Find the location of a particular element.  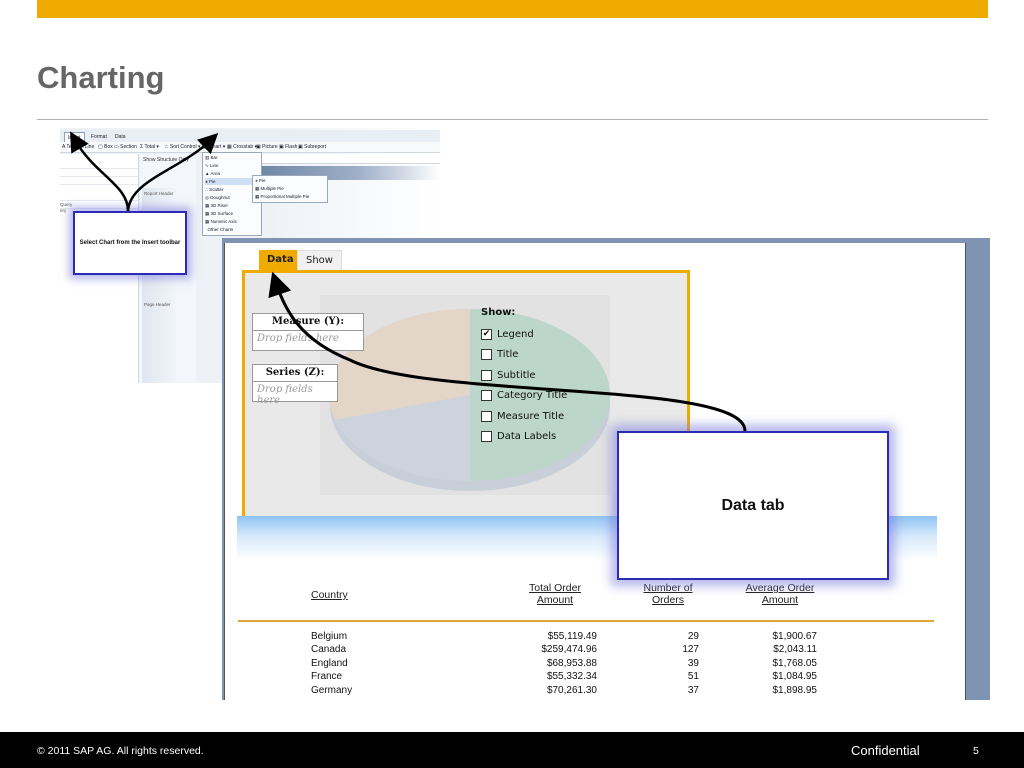

footer-confidential: Confidential is located at coordinates (885, 750).